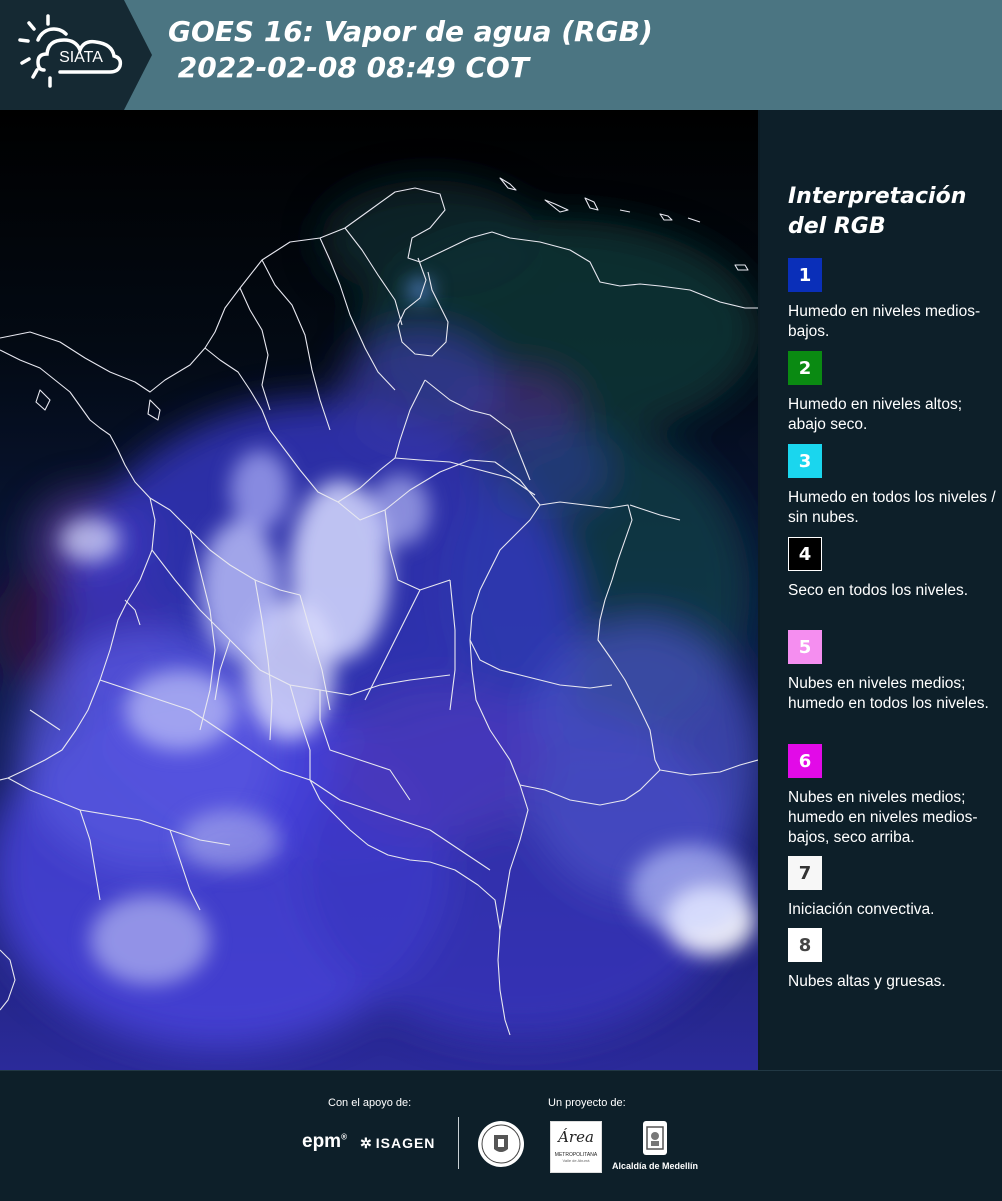  What do you see at coordinates (370, 1103) in the screenshot?
I see `support-label: Con el apoyo de:` at bounding box center [370, 1103].